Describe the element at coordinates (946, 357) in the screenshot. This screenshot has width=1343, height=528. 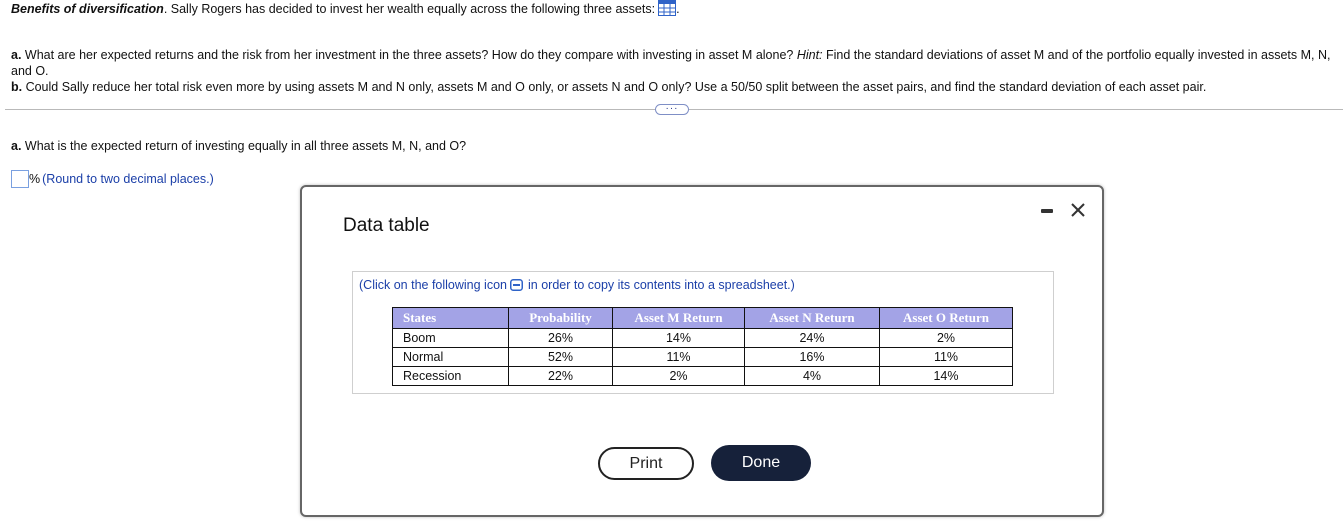
I see `cell-asset-o: 11%` at that location.